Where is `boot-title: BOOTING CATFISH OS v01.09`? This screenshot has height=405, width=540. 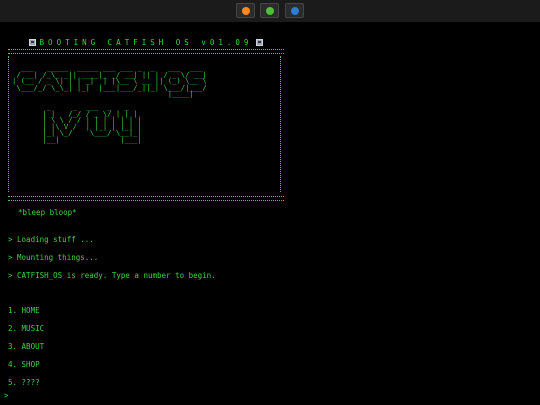 boot-title: BOOTING CATFISH OS v01.09 is located at coordinates (146, 42).